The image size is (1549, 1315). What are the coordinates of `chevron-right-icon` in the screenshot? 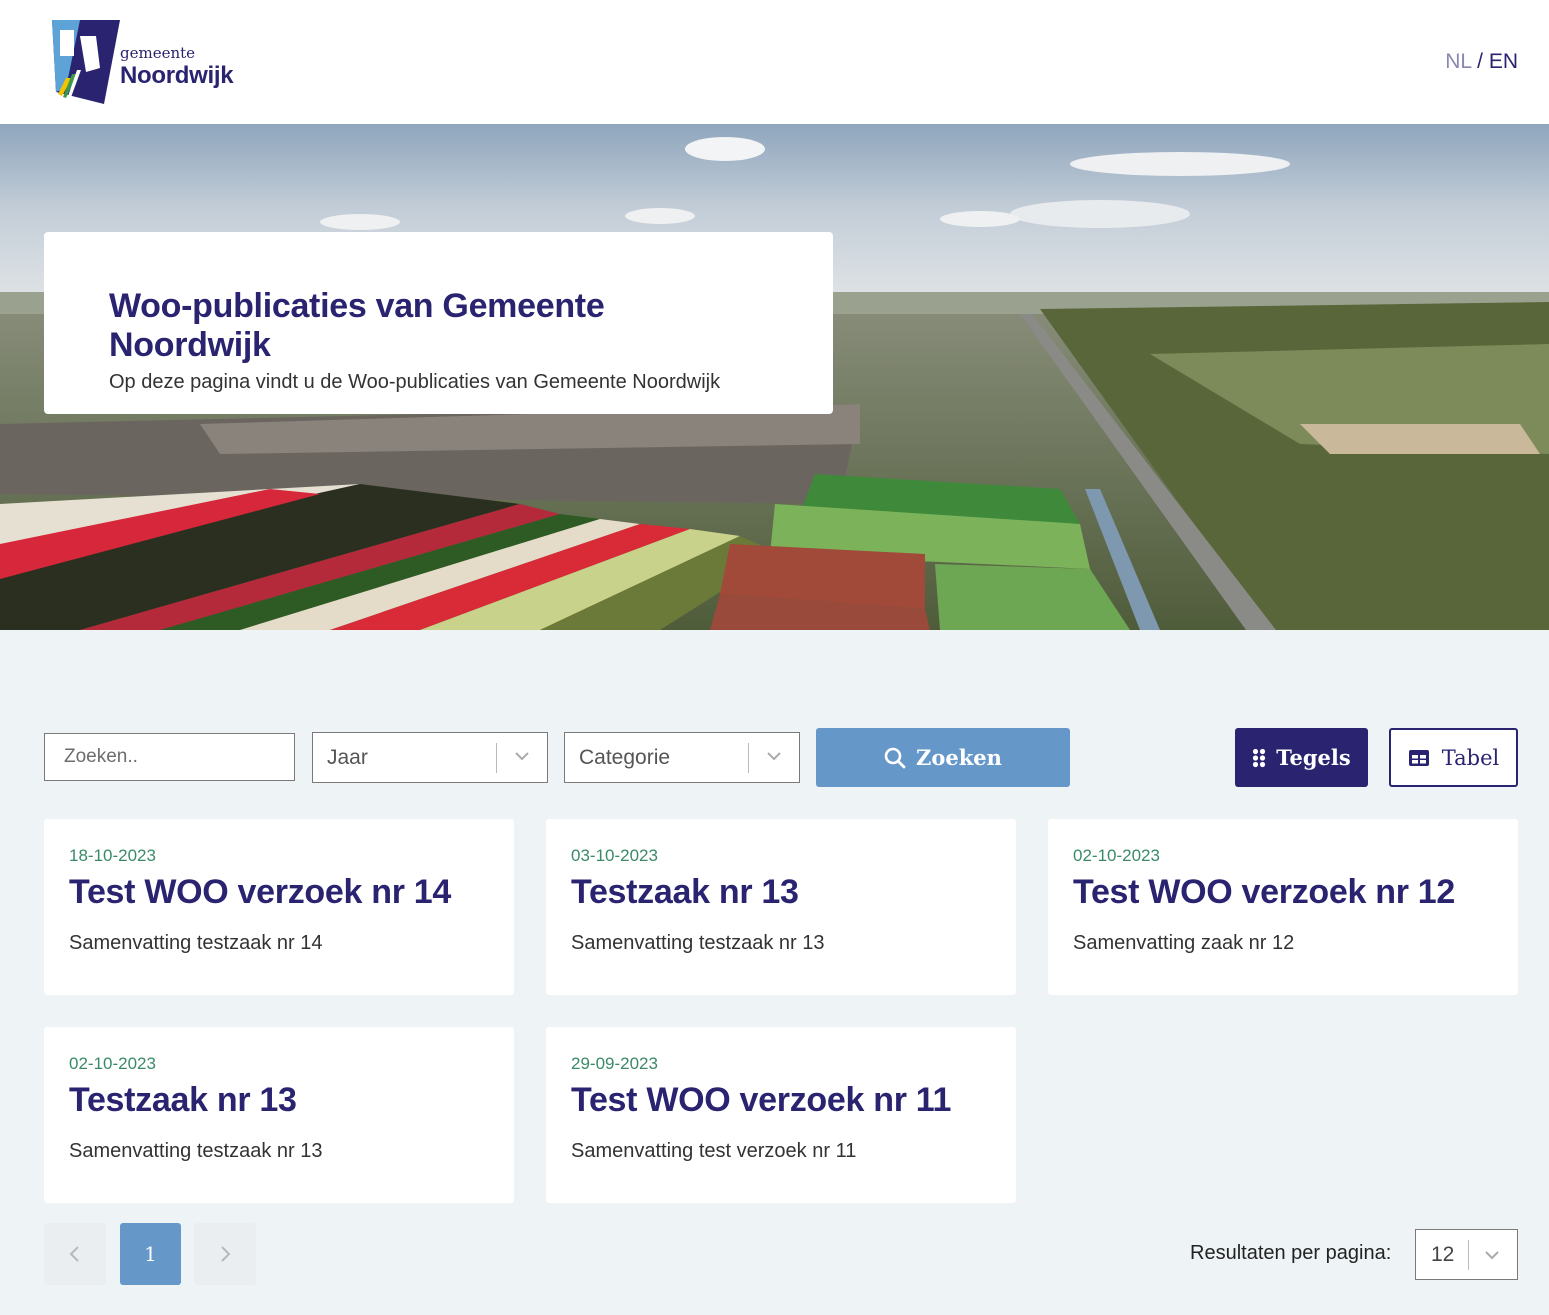 It's located at (226, 1254).